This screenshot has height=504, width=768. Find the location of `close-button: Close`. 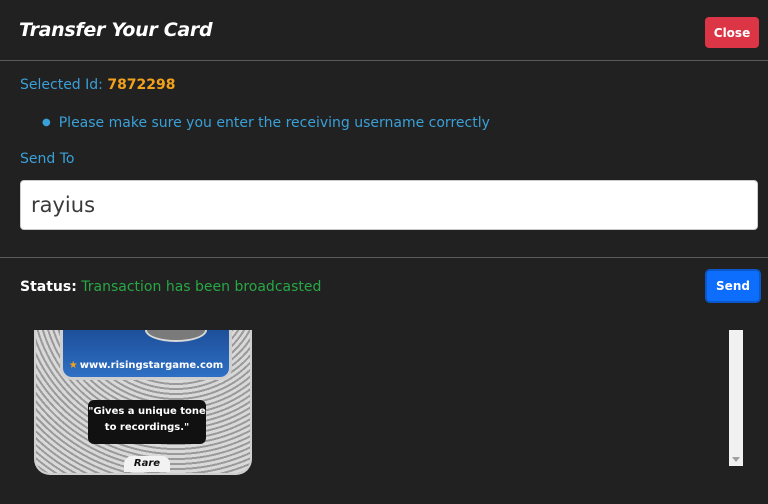

close-button: Close is located at coordinates (732, 32).